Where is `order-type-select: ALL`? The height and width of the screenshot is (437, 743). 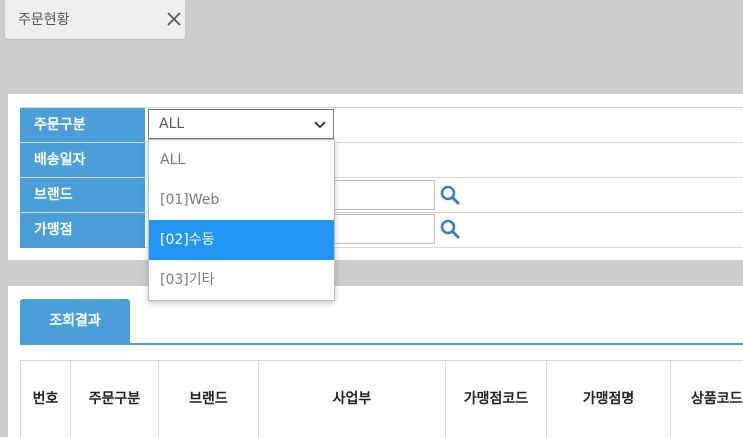
order-type-select: ALL is located at coordinates (241, 124).